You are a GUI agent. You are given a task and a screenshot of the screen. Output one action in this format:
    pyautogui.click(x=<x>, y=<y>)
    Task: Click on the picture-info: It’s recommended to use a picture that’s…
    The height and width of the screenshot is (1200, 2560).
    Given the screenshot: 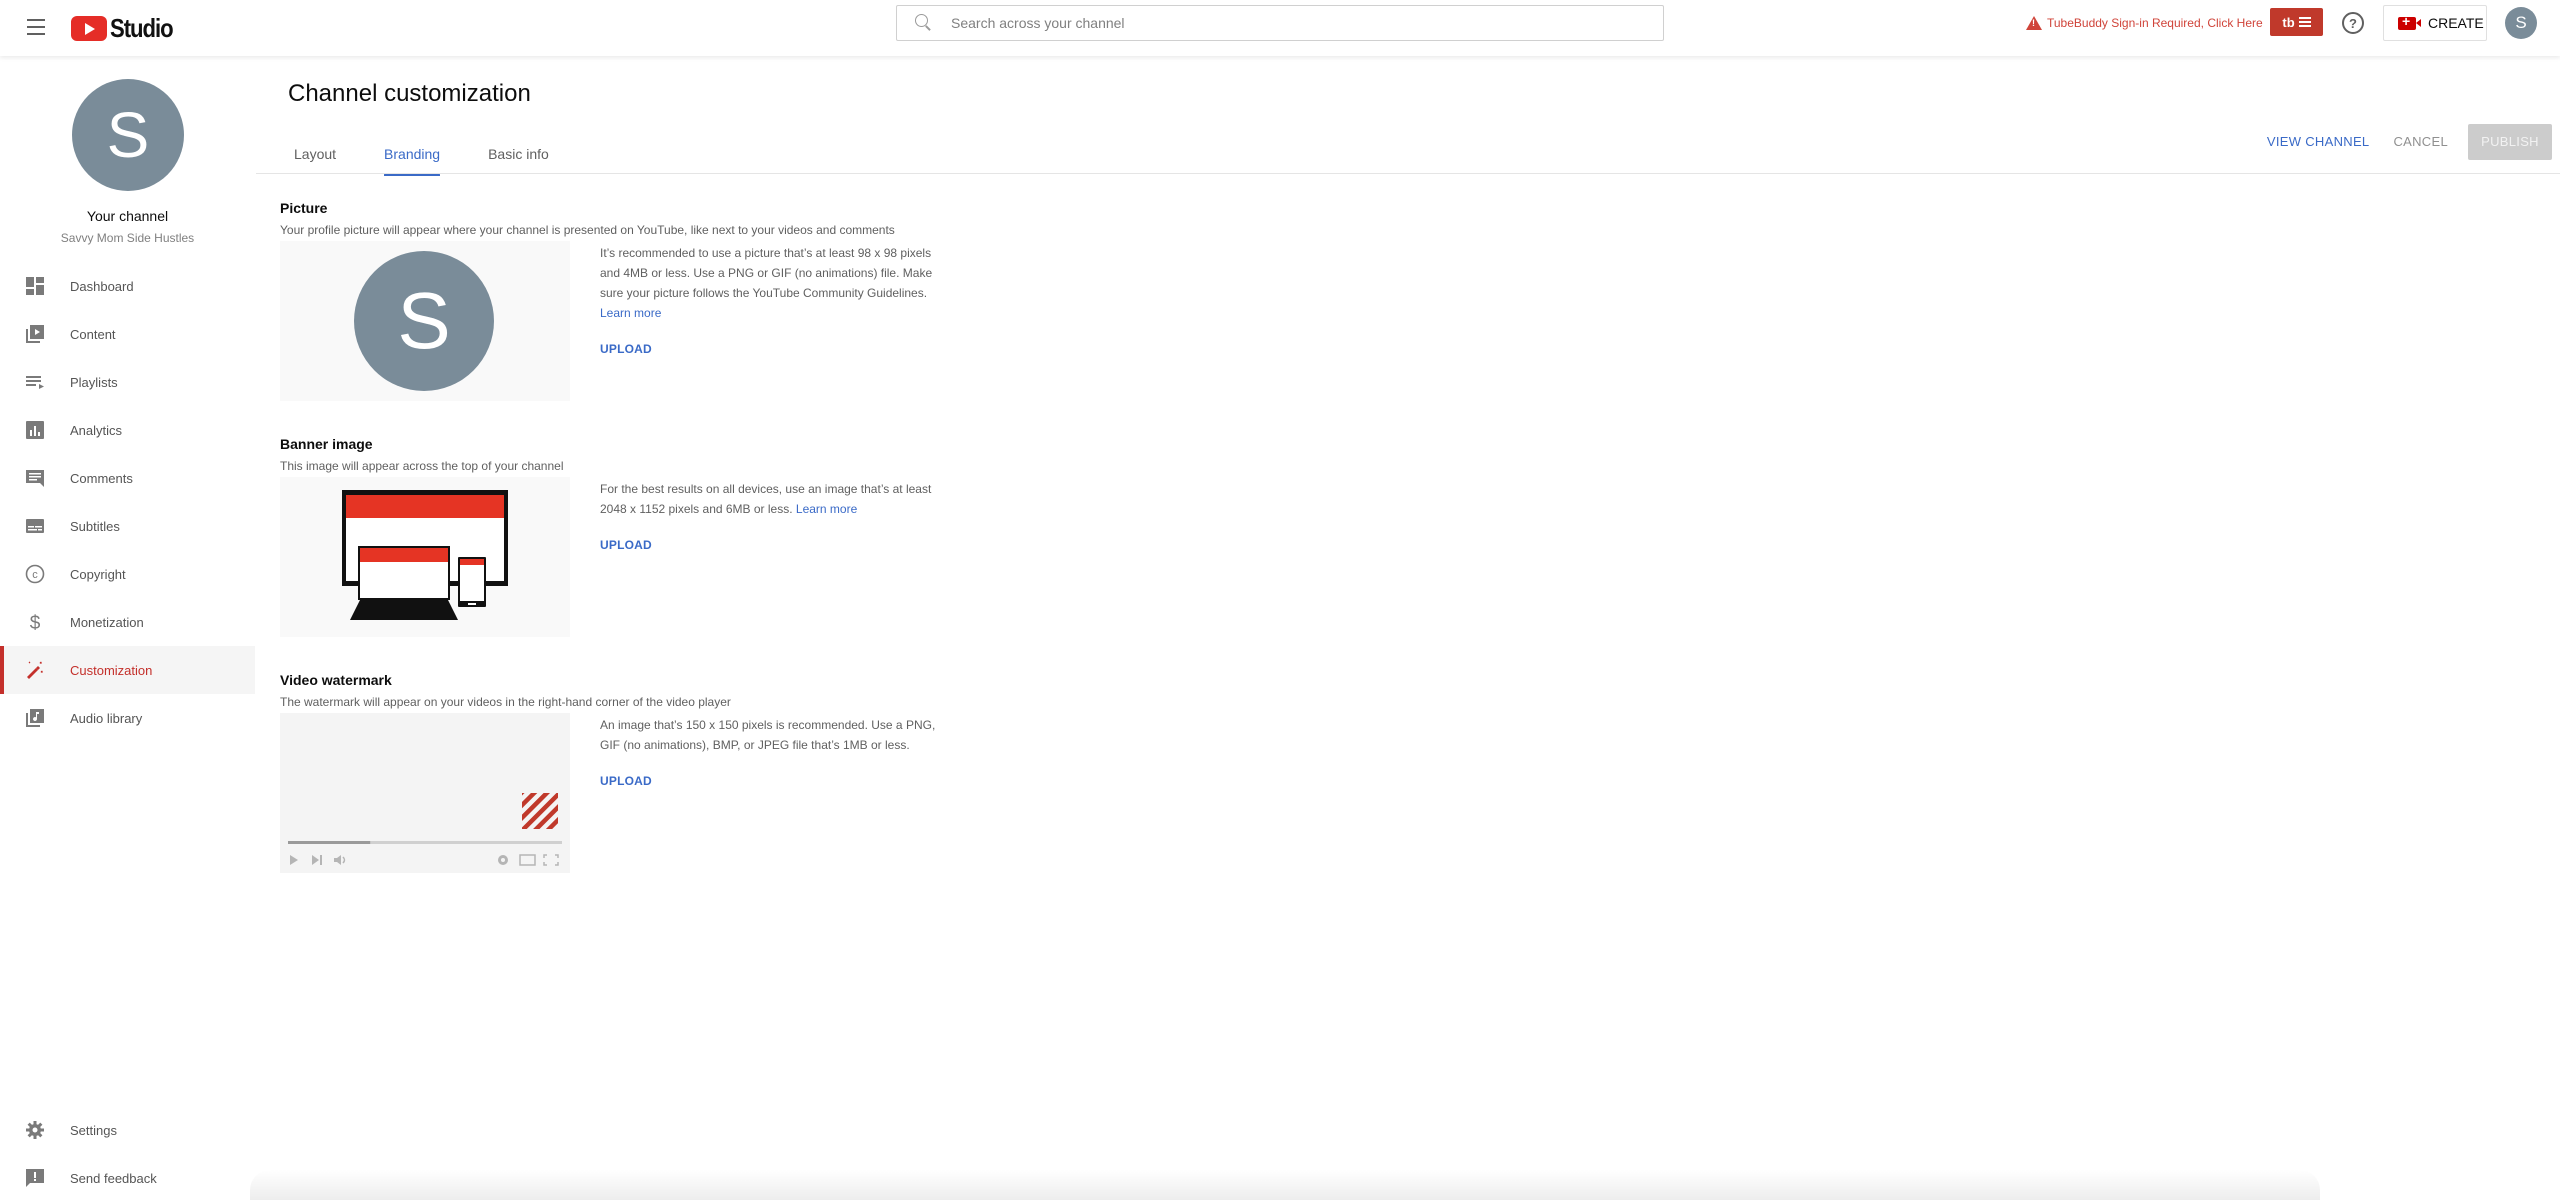 What is the action you would take?
    pyautogui.click(x=770, y=301)
    